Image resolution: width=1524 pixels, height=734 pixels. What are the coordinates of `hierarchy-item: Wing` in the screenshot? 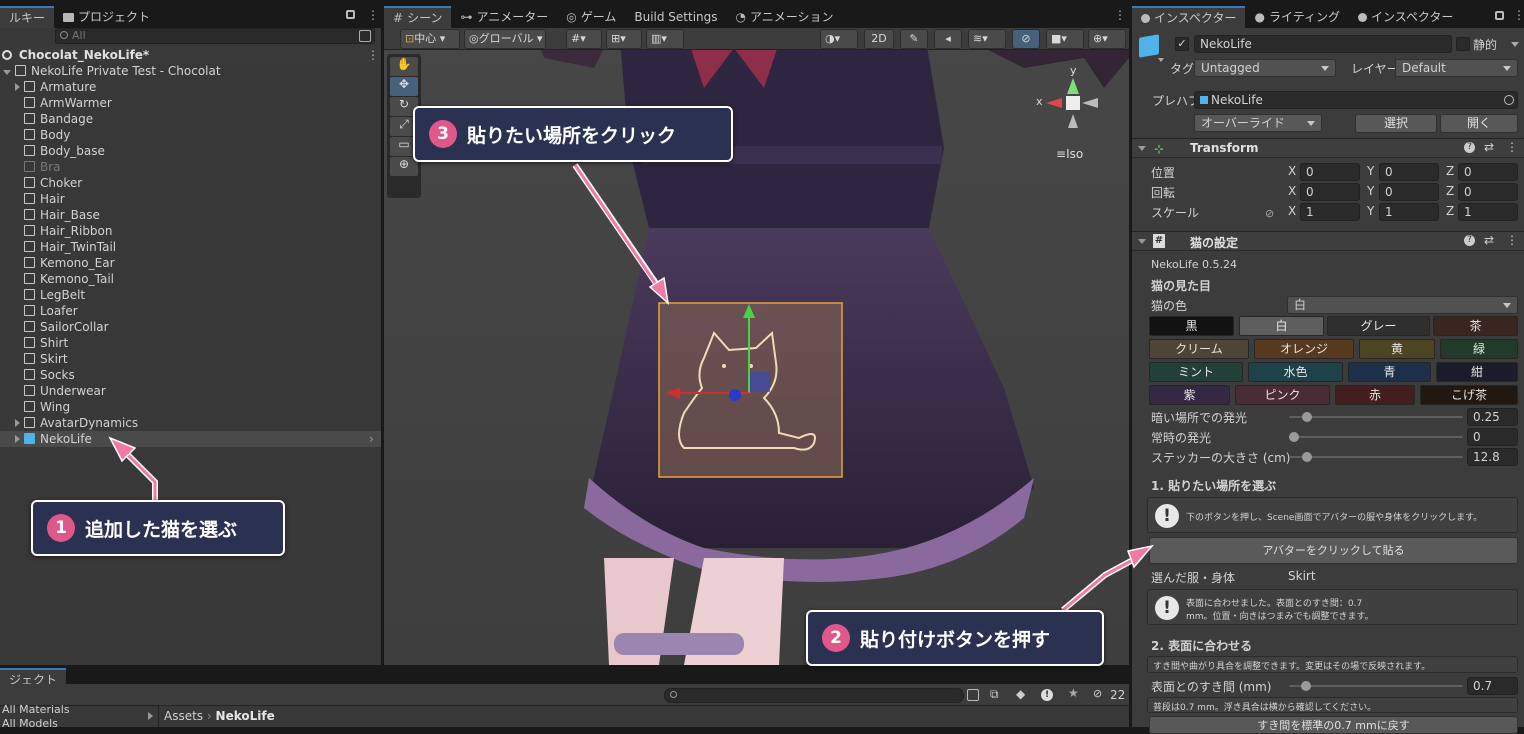 It's located at (190, 407).